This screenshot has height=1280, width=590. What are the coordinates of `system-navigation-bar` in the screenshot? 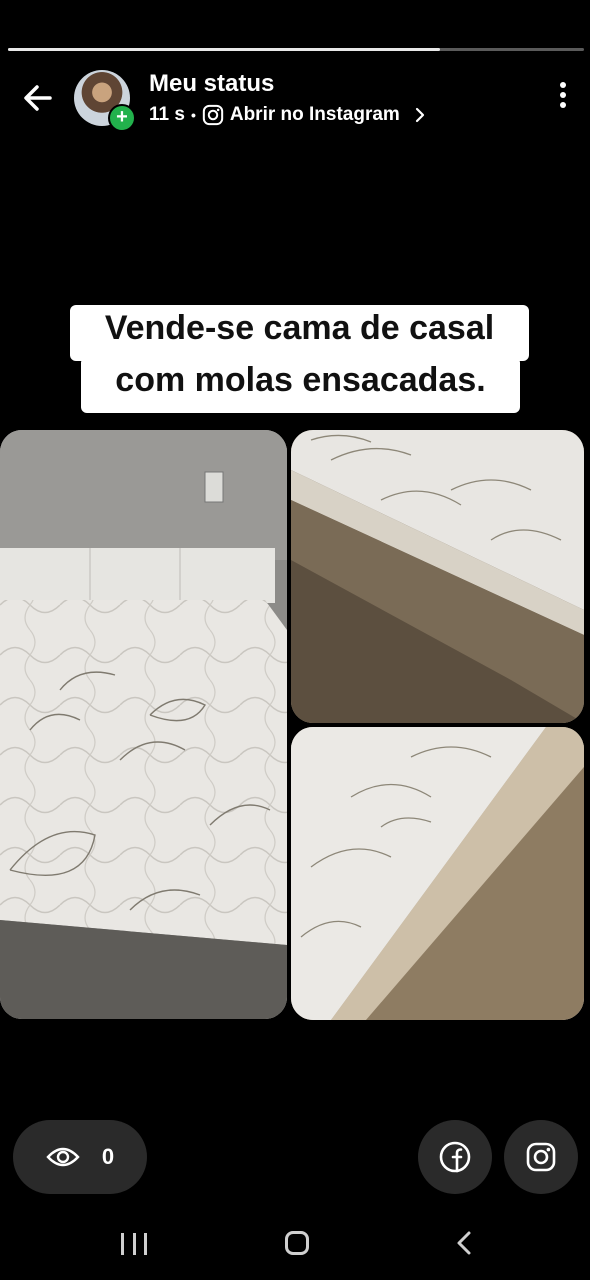 It's located at (295, 1245).